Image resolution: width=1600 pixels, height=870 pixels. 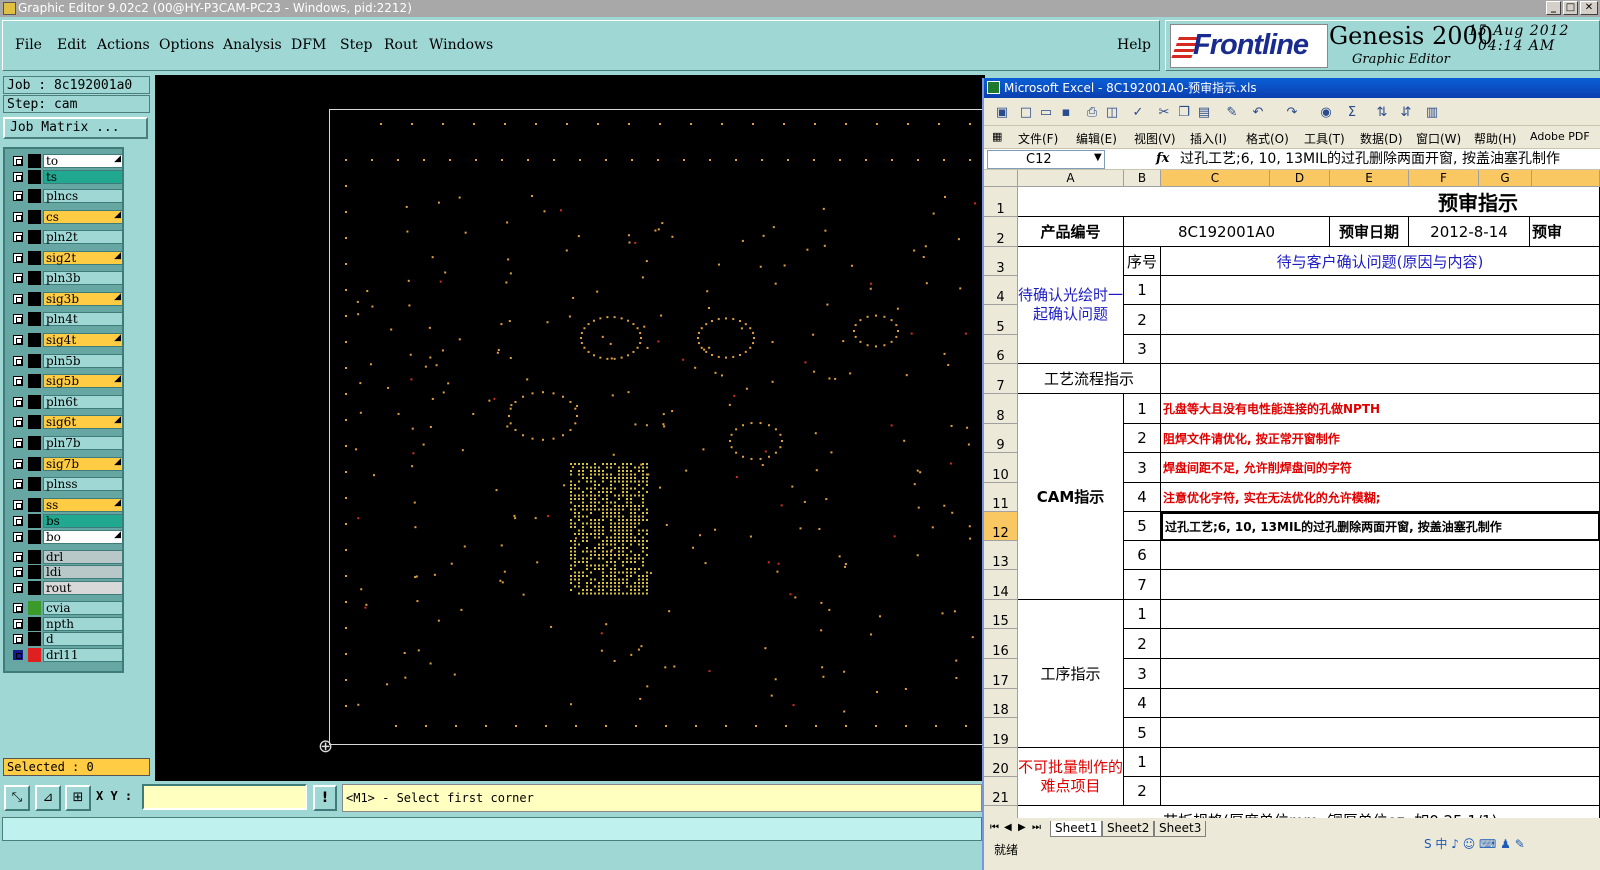 What do you see at coordinates (461, 45) in the screenshot?
I see `menu-windows: Windows` at bounding box center [461, 45].